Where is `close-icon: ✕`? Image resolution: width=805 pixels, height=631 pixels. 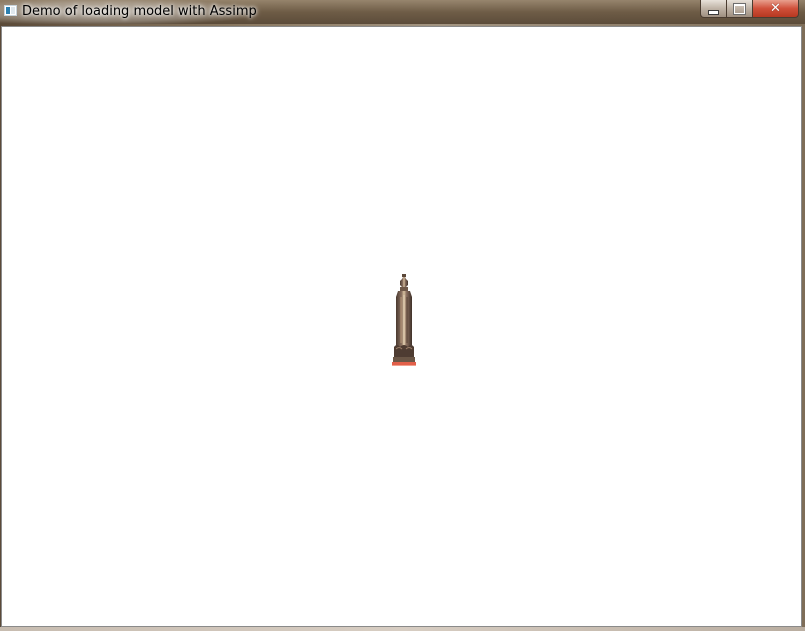 close-icon: ✕ is located at coordinates (775, 8).